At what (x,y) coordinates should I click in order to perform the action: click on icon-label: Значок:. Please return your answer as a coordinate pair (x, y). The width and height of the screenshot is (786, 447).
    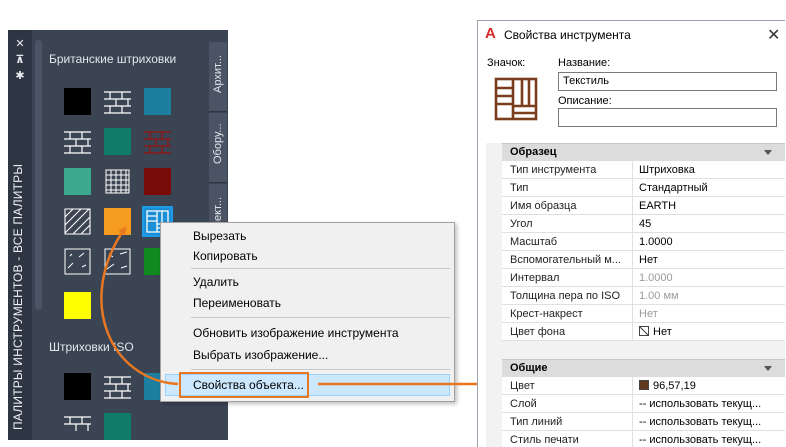
    Looking at the image, I should click on (506, 63).